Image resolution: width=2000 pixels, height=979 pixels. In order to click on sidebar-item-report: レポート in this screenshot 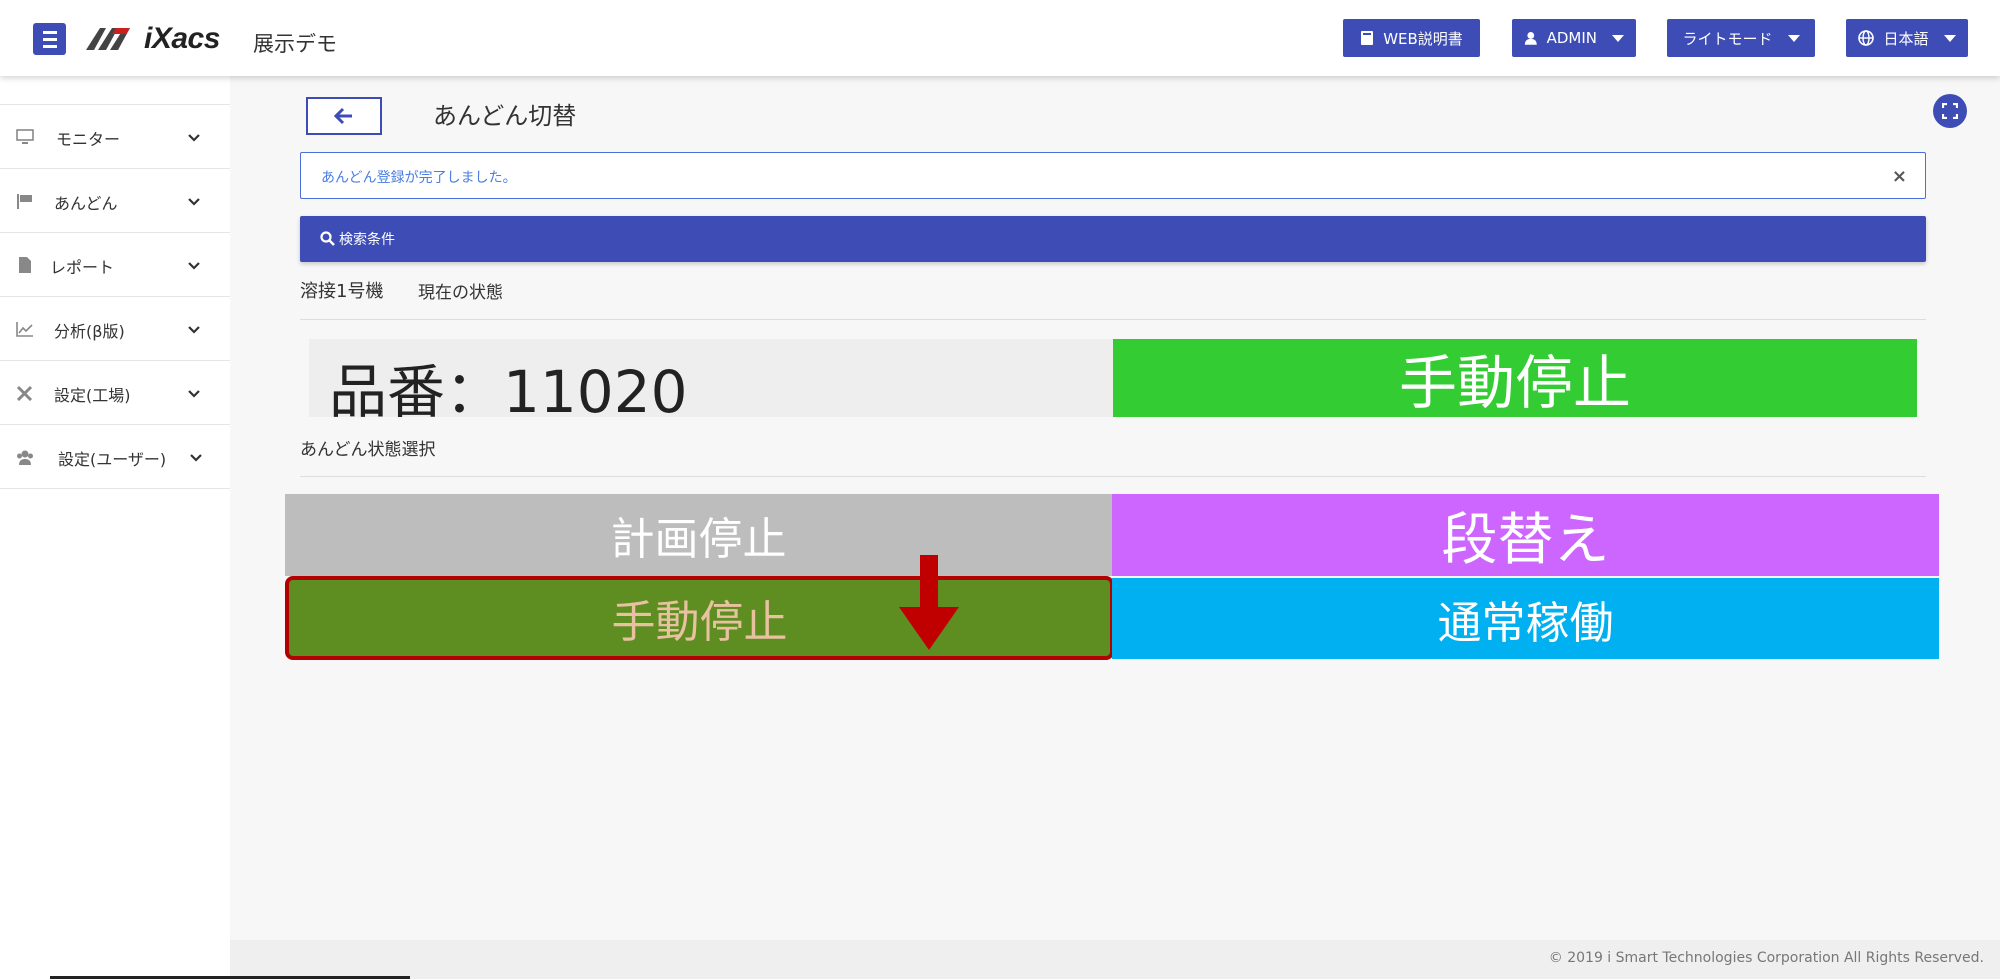, I will do `click(115, 265)`.